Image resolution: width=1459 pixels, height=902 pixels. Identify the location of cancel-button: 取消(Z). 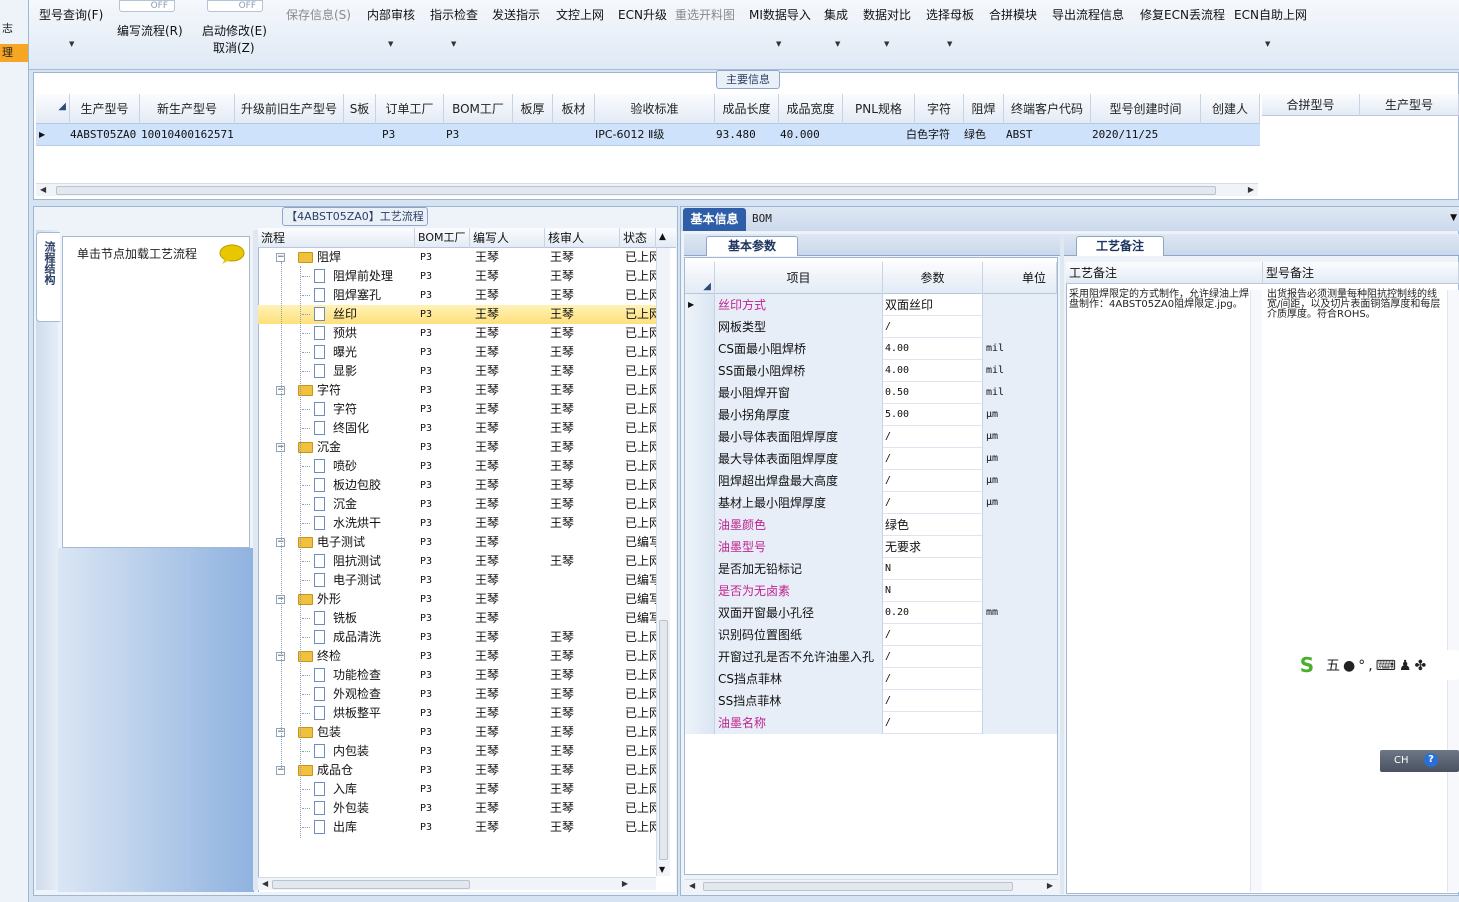
(234, 47).